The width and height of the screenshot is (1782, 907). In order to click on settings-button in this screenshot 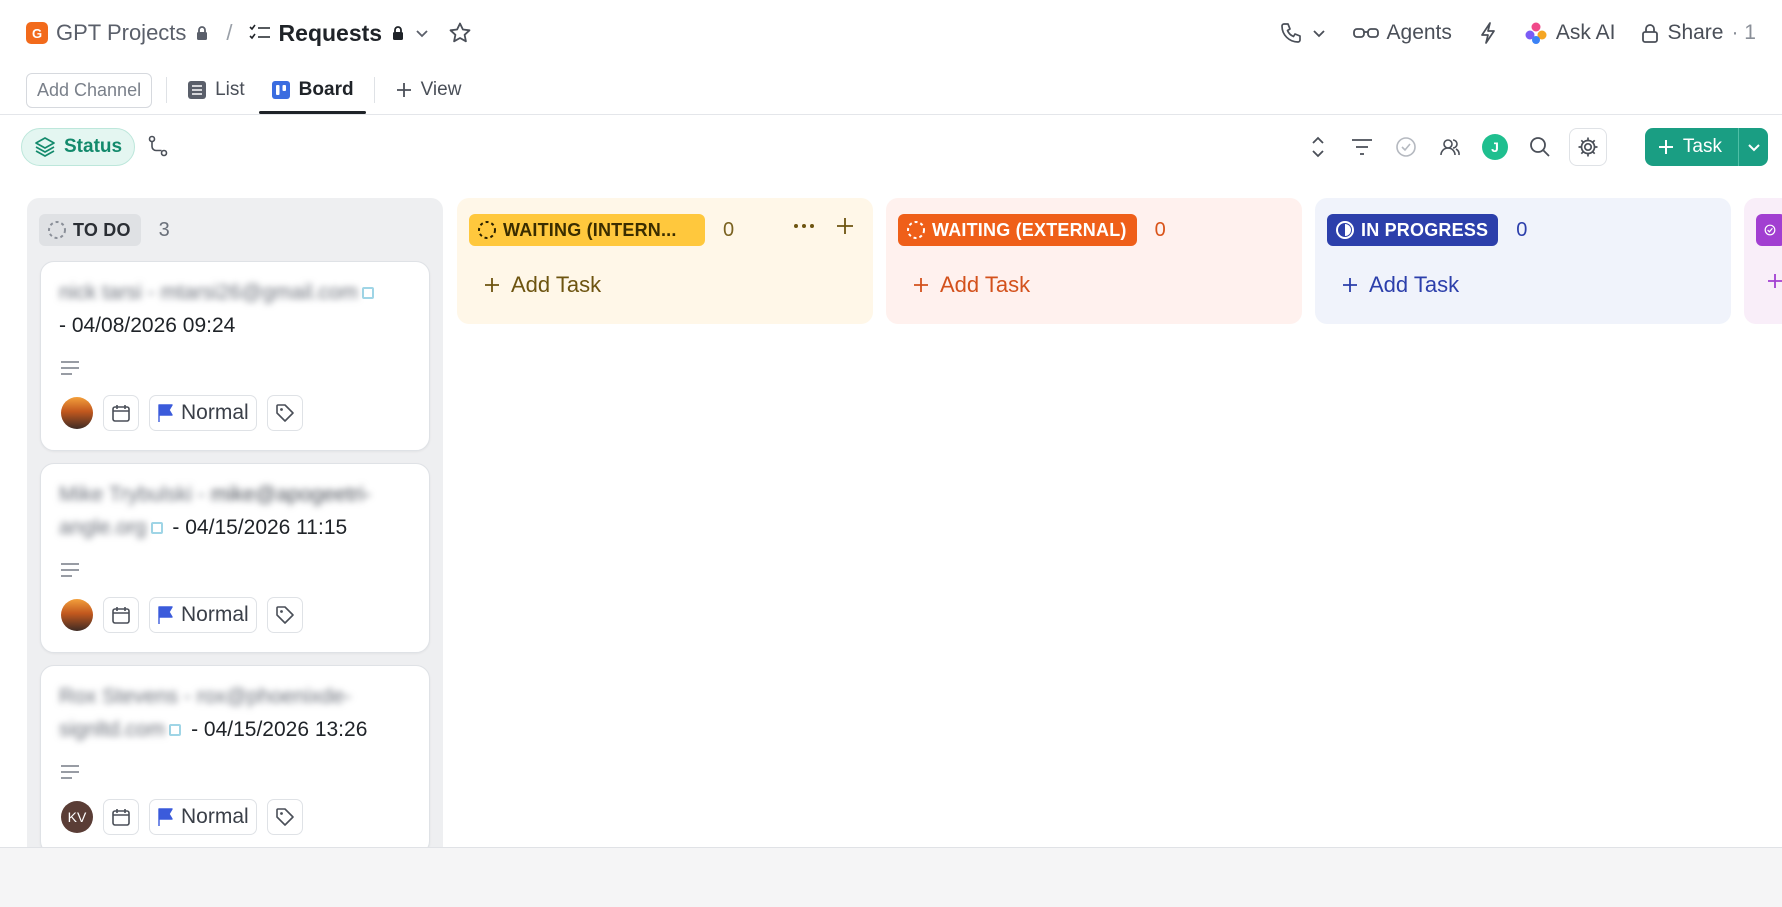, I will do `click(1588, 147)`.